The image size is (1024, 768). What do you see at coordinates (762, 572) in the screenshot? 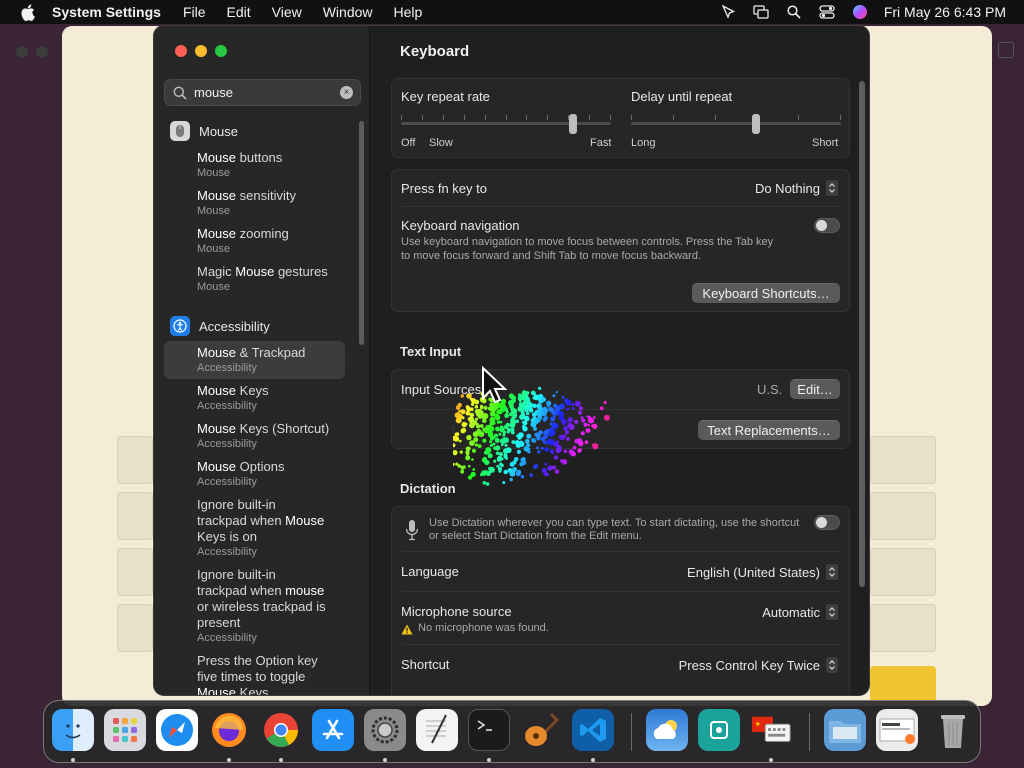
I see `language-popup: English (United States)` at bounding box center [762, 572].